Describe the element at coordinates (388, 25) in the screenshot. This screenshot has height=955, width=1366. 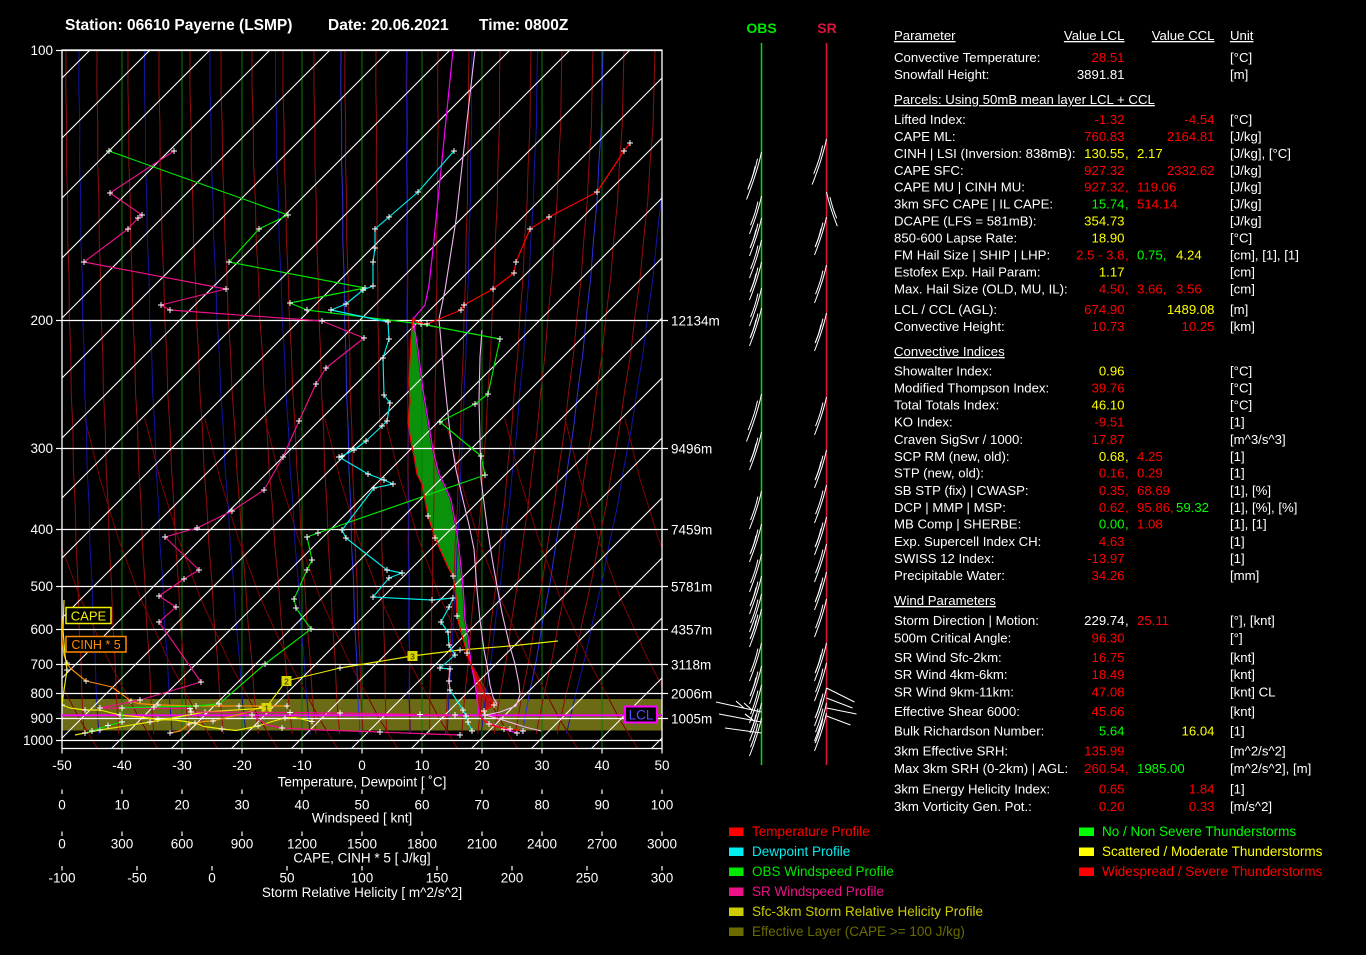
I see `svg-text: Date: 20.06.2021` at that location.